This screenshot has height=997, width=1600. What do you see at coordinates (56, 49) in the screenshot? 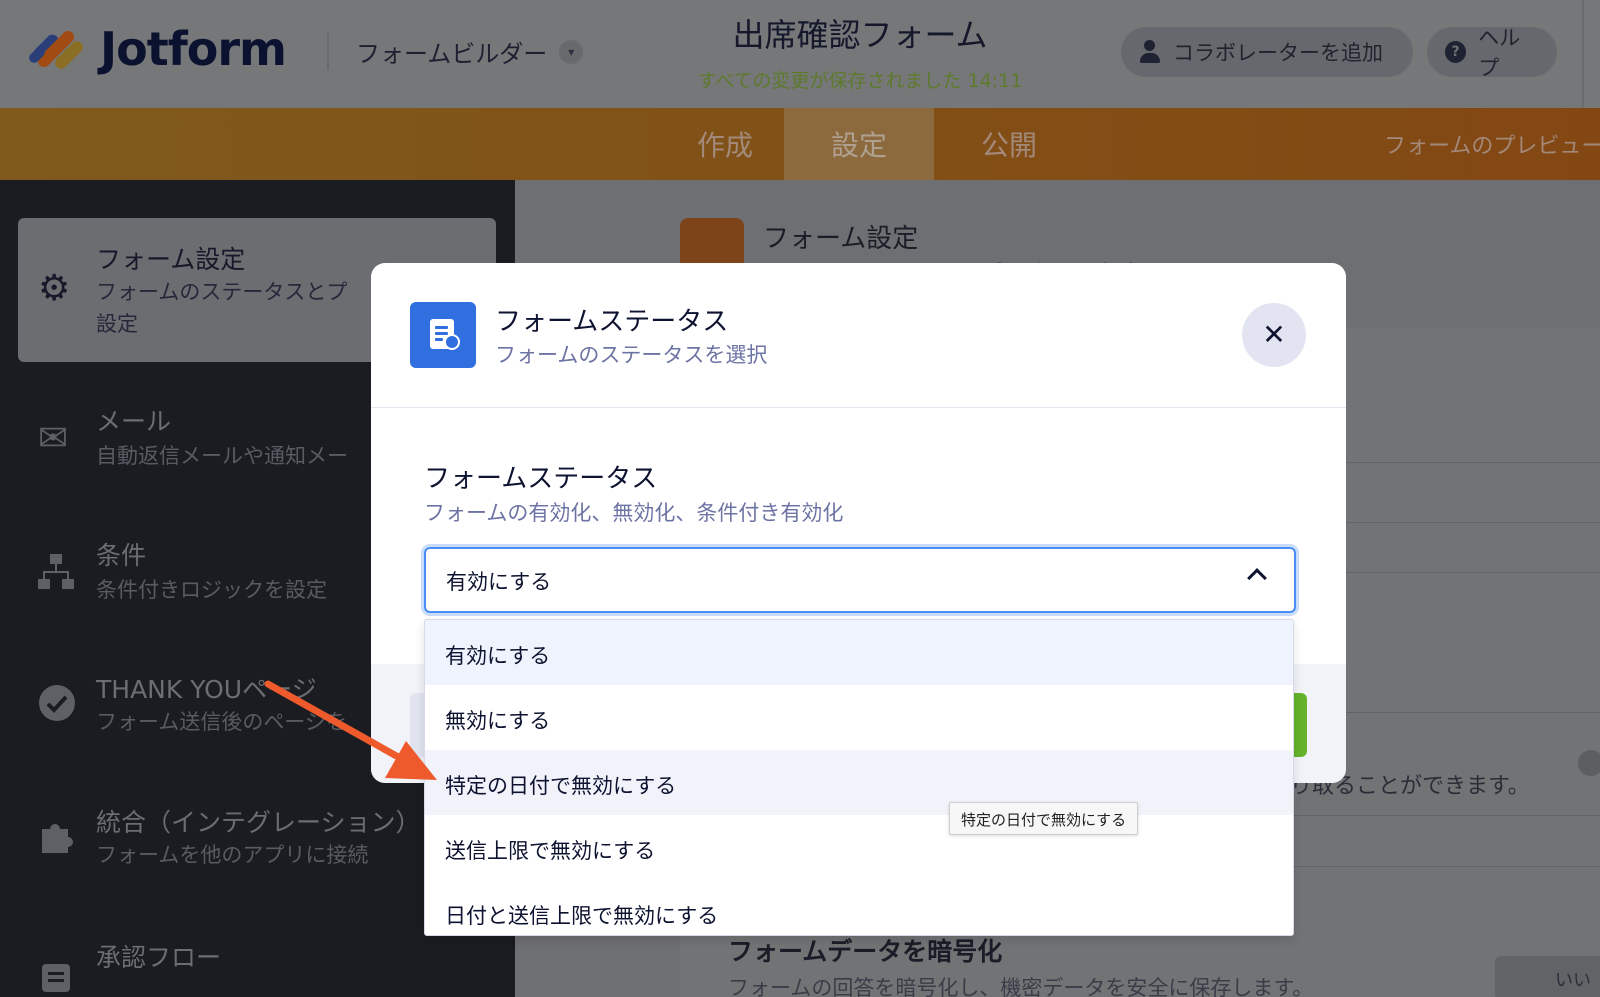
I see `jotform-logo-mark` at bounding box center [56, 49].